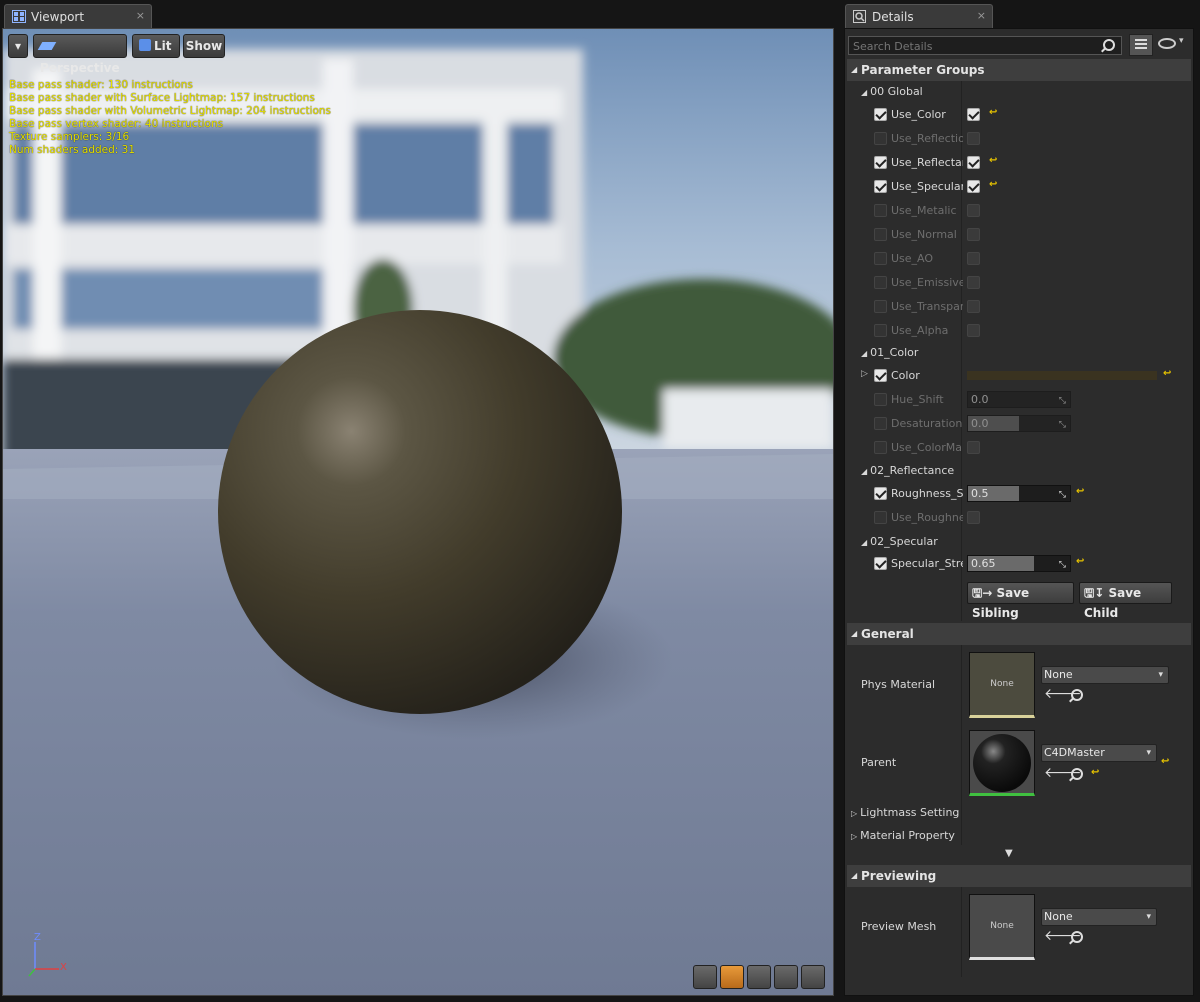  I want to click on section-title: General, so click(887, 634).